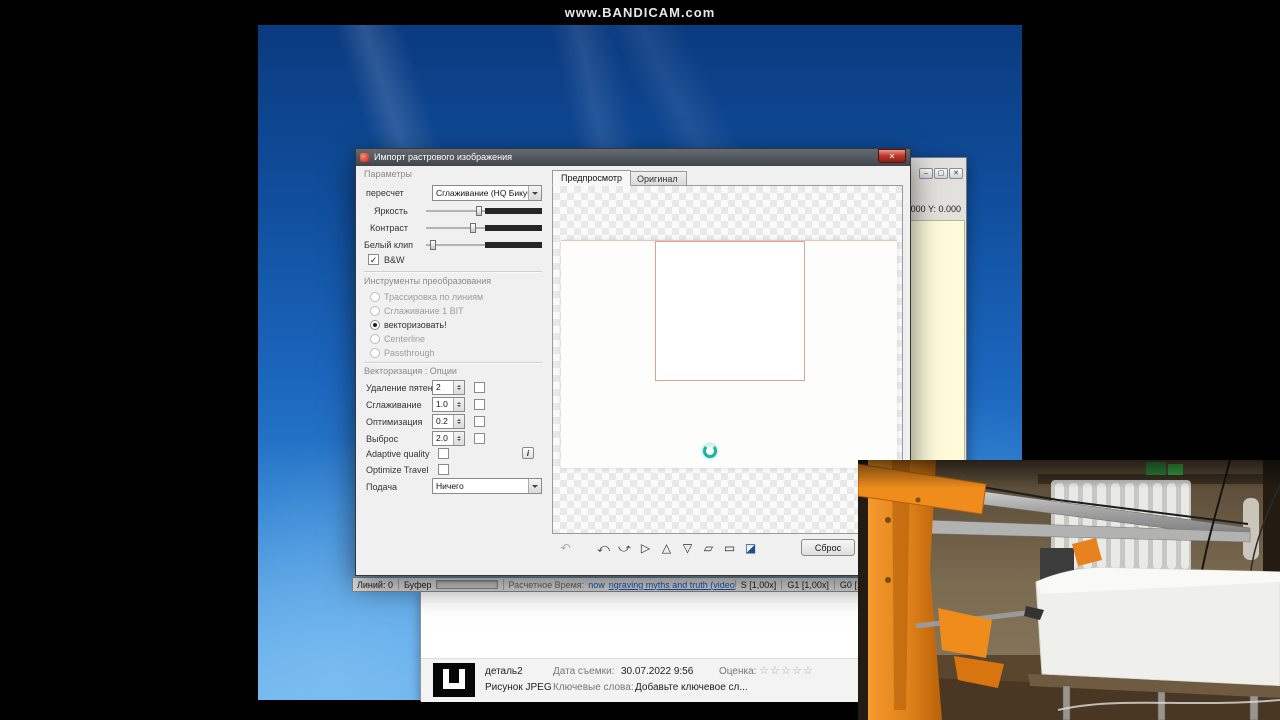 The image size is (1280, 720). What do you see at coordinates (375, 311) in the screenshot?
I see `radio-smooth-1bit` at bounding box center [375, 311].